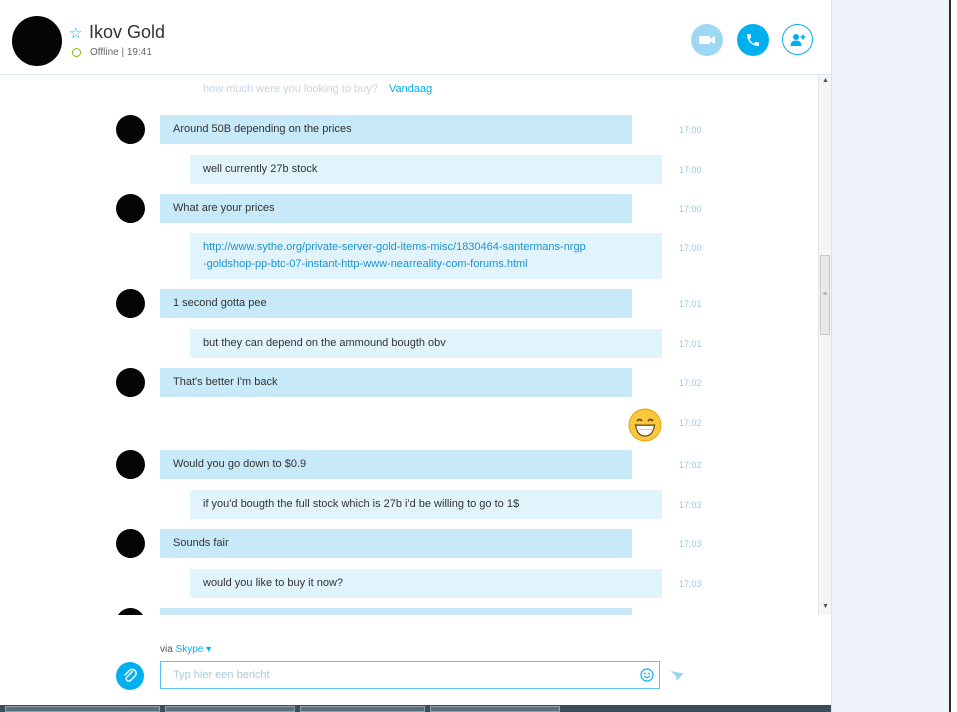 This screenshot has height=712, width=957. Describe the element at coordinates (37, 41) in the screenshot. I see `contact-avatar` at that location.